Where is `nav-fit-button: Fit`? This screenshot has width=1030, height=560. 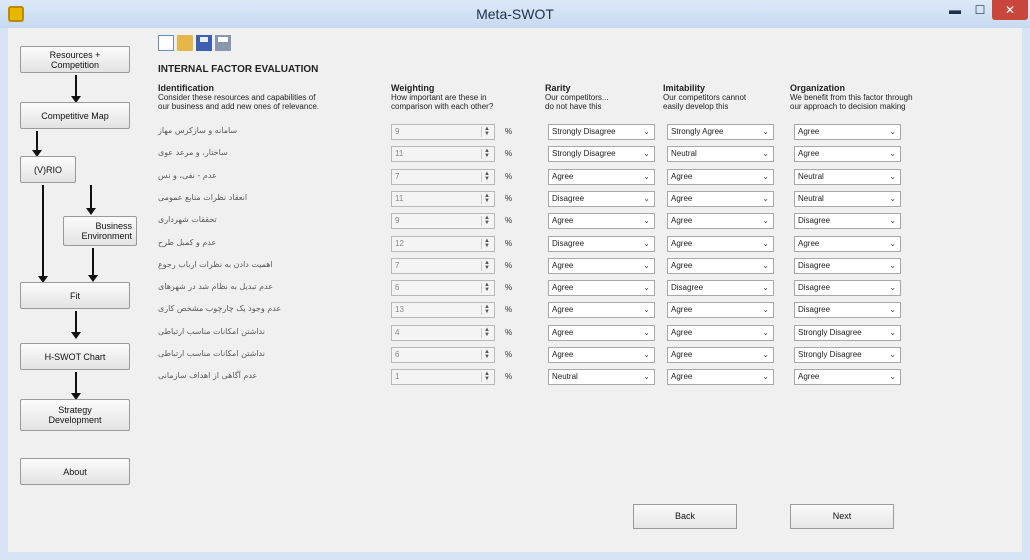
nav-fit-button: Fit is located at coordinates (75, 295).